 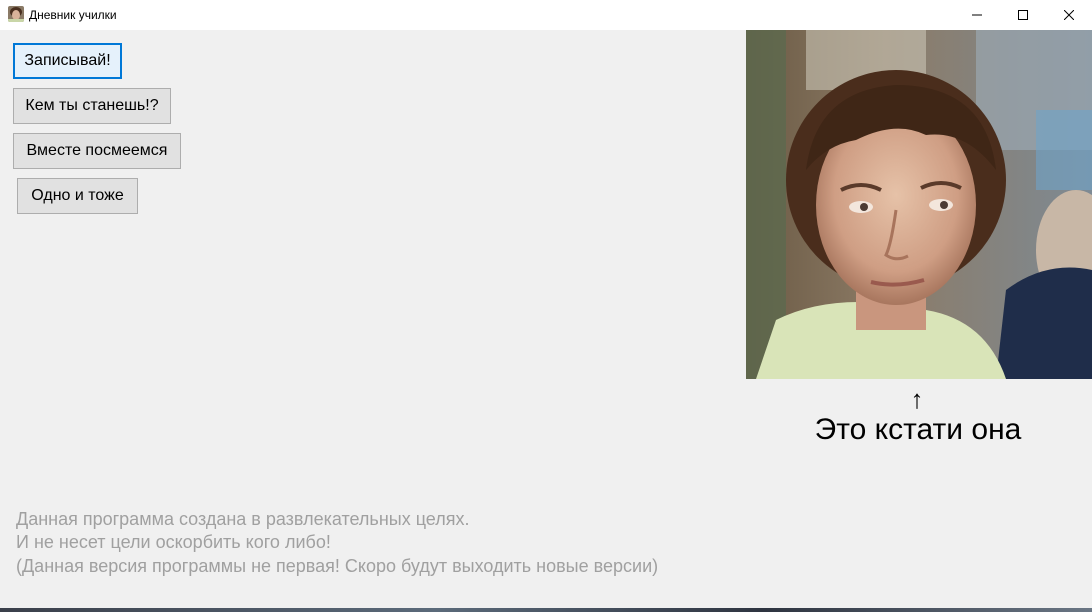 I want to click on close-button, so click(x=1069, y=15).